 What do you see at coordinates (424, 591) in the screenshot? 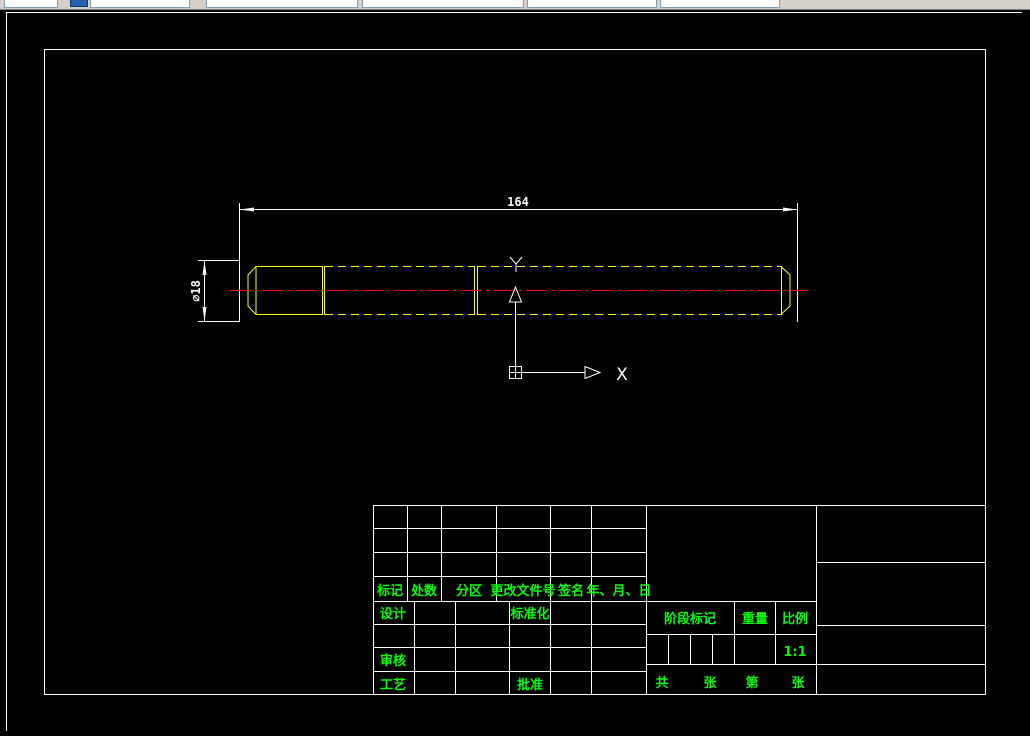
I see `header-count: 处数` at bounding box center [424, 591].